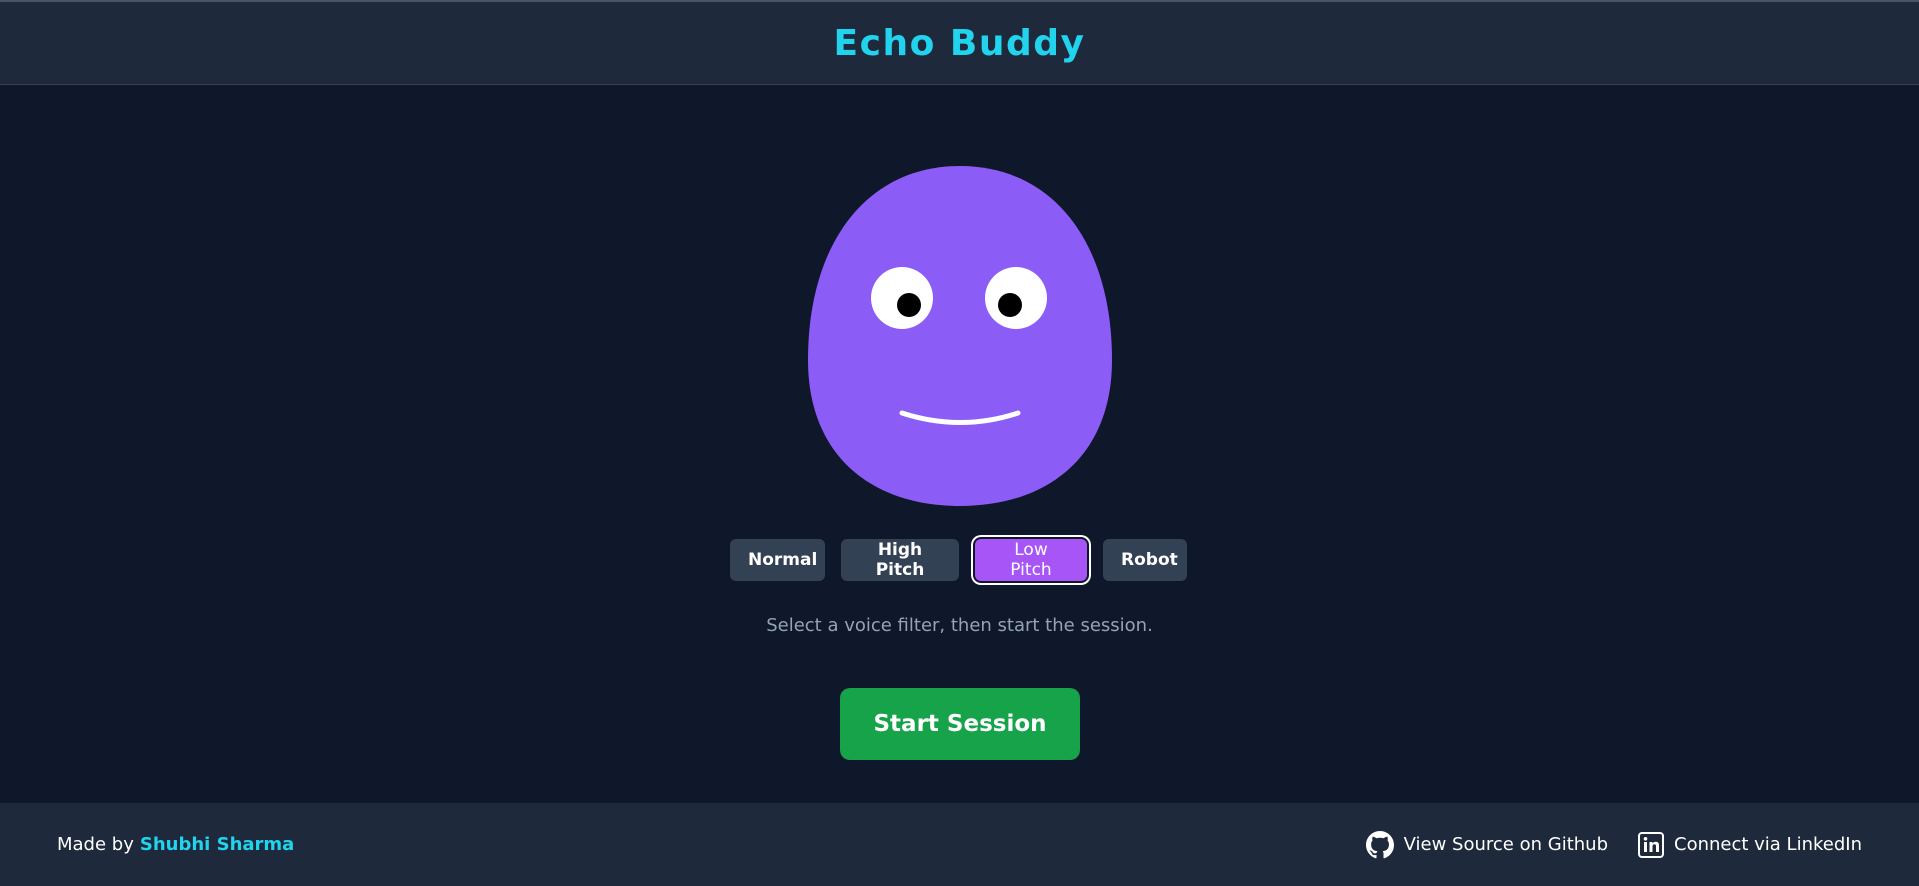 The height and width of the screenshot is (886, 1919). What do you see at coordinates (1031, 560) in the screenshot?
I see `filter-low-pitch-button: Low Pitch` at bounding box center [1031, 560].